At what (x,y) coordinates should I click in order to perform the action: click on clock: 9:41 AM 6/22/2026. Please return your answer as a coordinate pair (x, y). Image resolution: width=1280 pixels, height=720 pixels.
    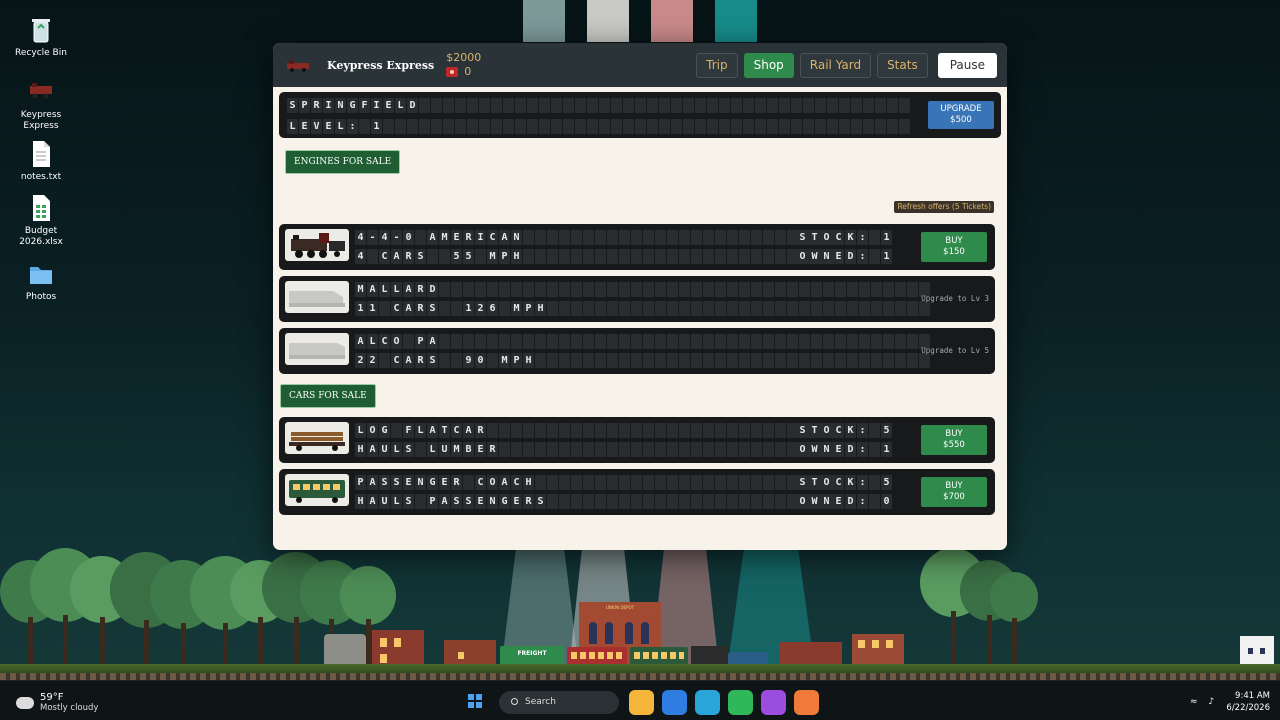
    Looking at the image, I should click on (1248, 702).